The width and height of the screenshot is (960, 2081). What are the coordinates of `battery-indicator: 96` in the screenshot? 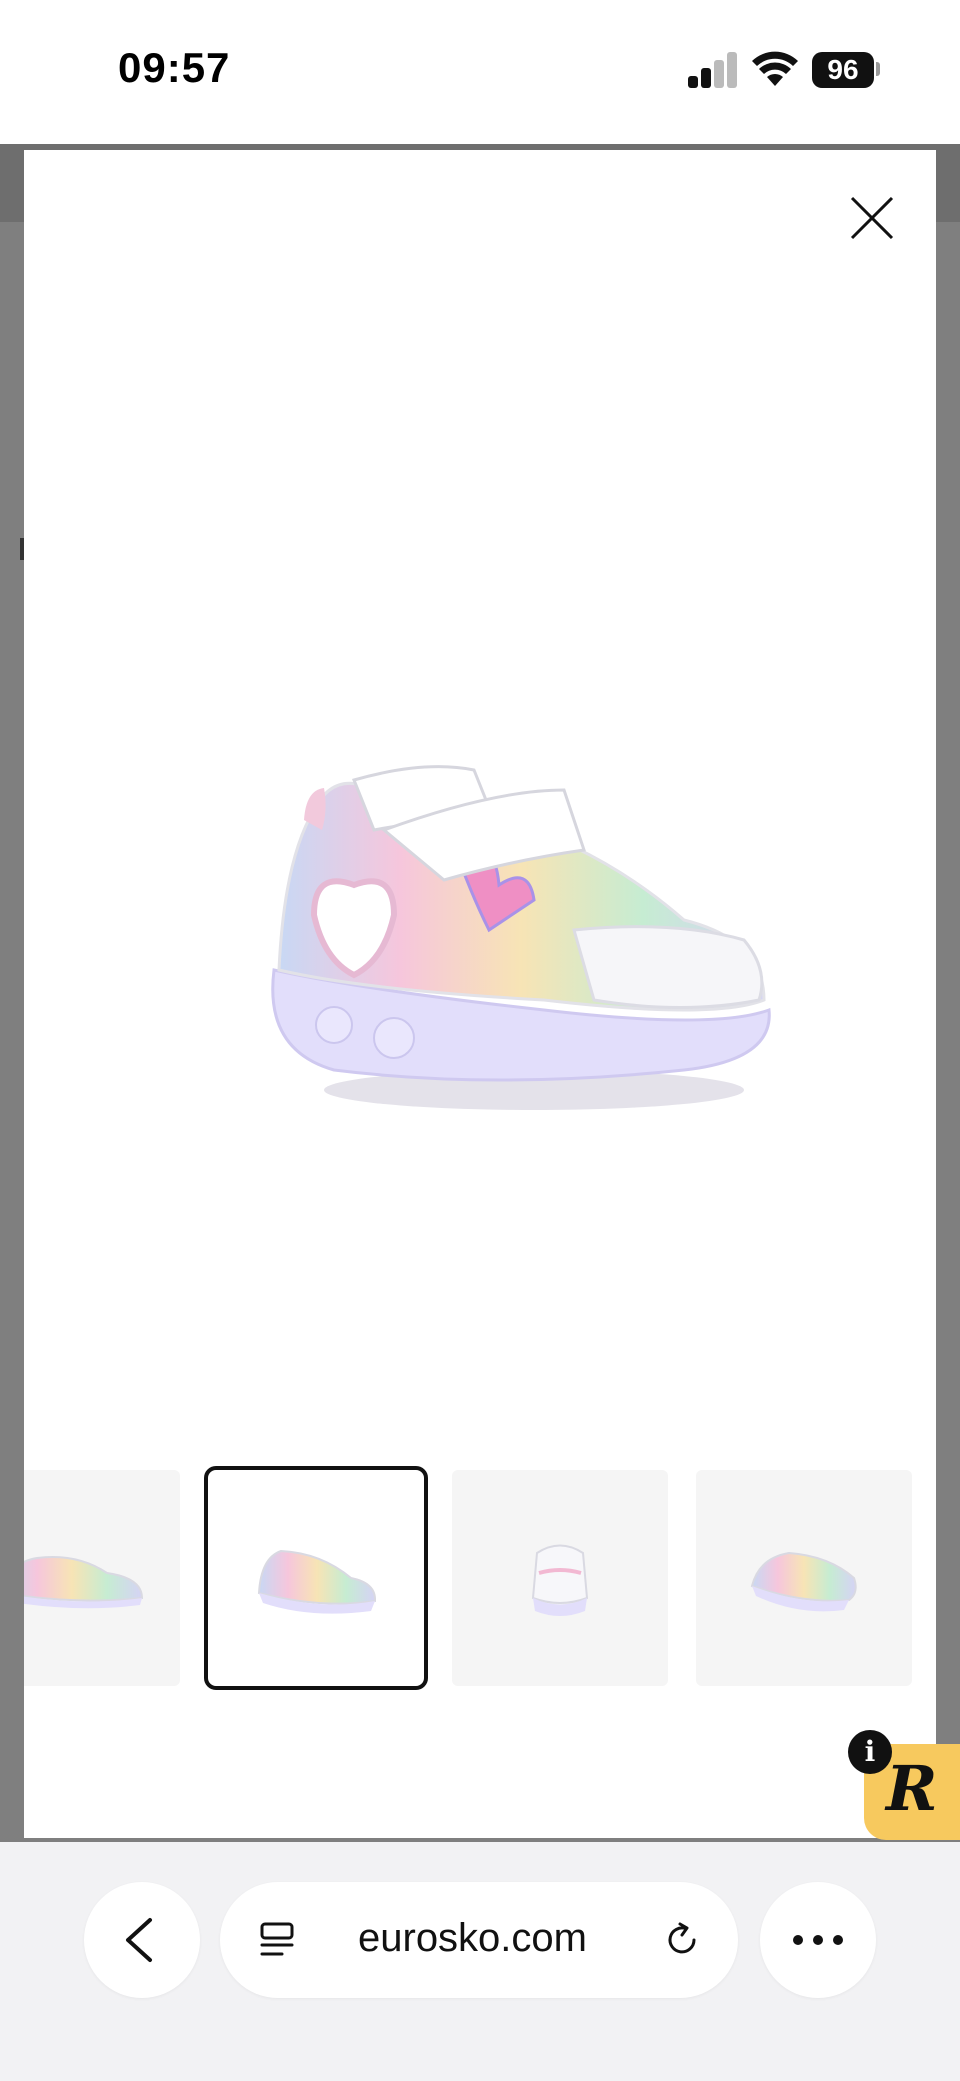 It's located at (843, 70).